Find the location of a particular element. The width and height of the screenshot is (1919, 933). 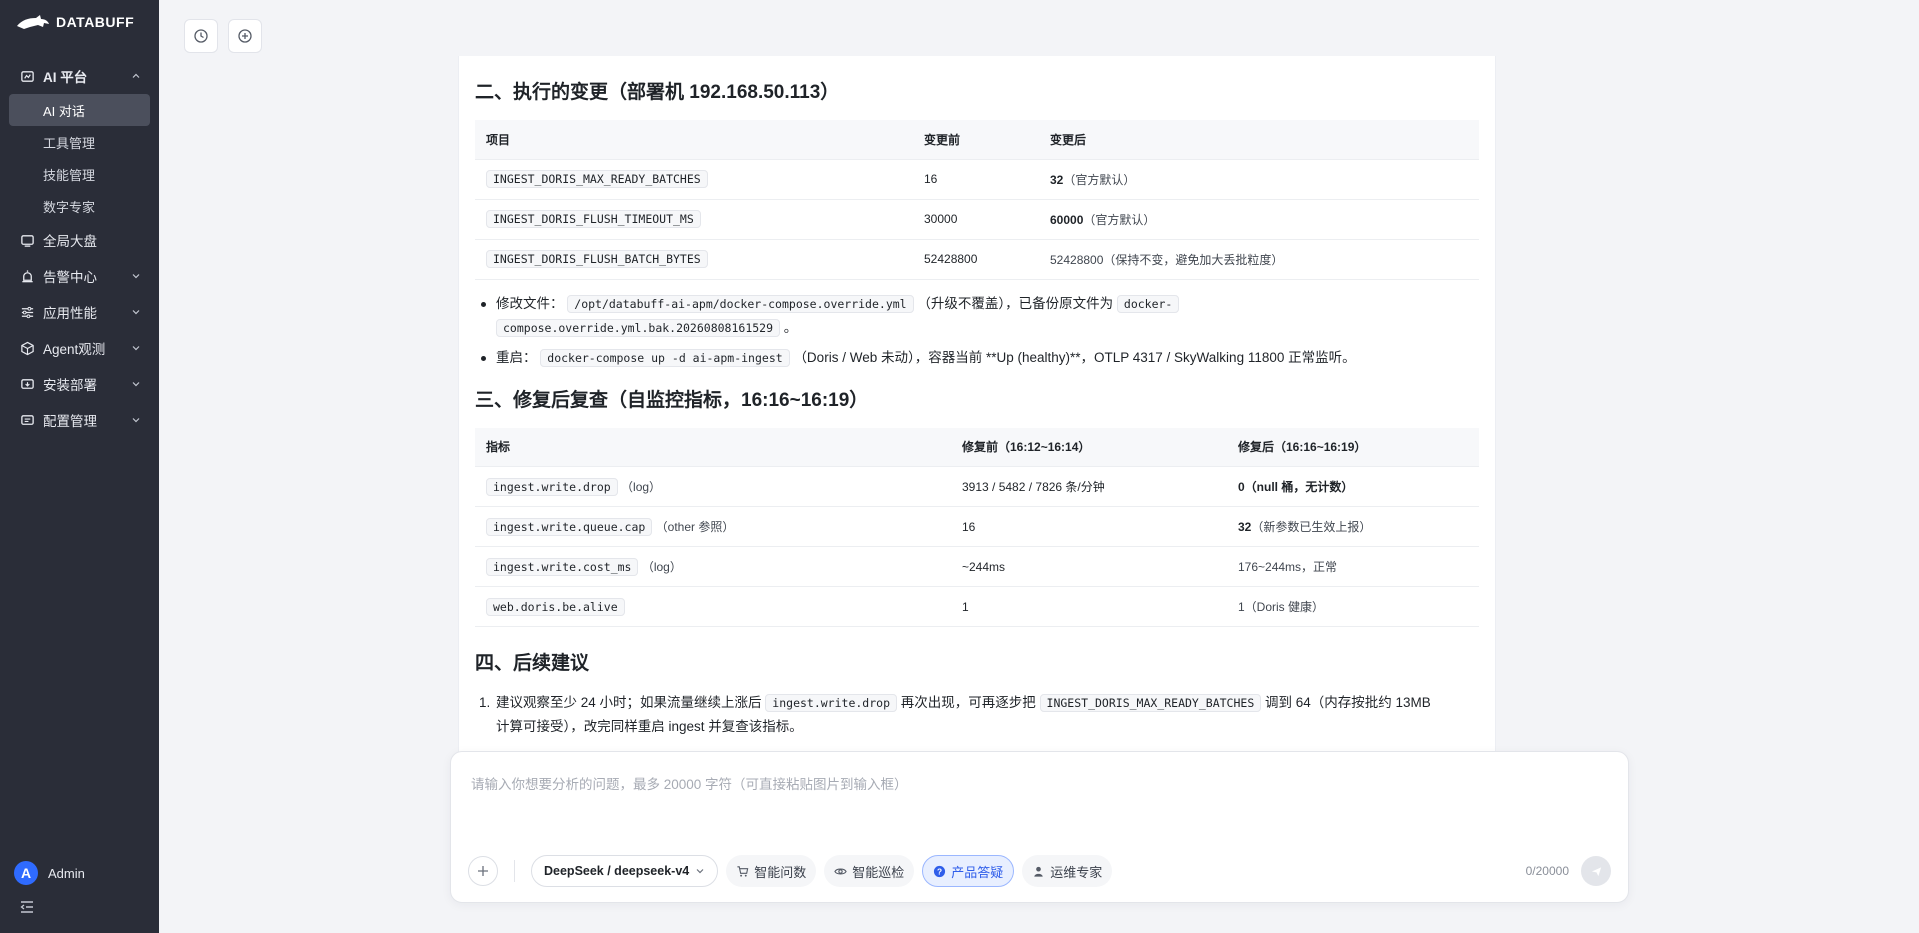

bullet-text: （升级不覆盖），已备份原文件为 is located at coordinates (1015, 303).